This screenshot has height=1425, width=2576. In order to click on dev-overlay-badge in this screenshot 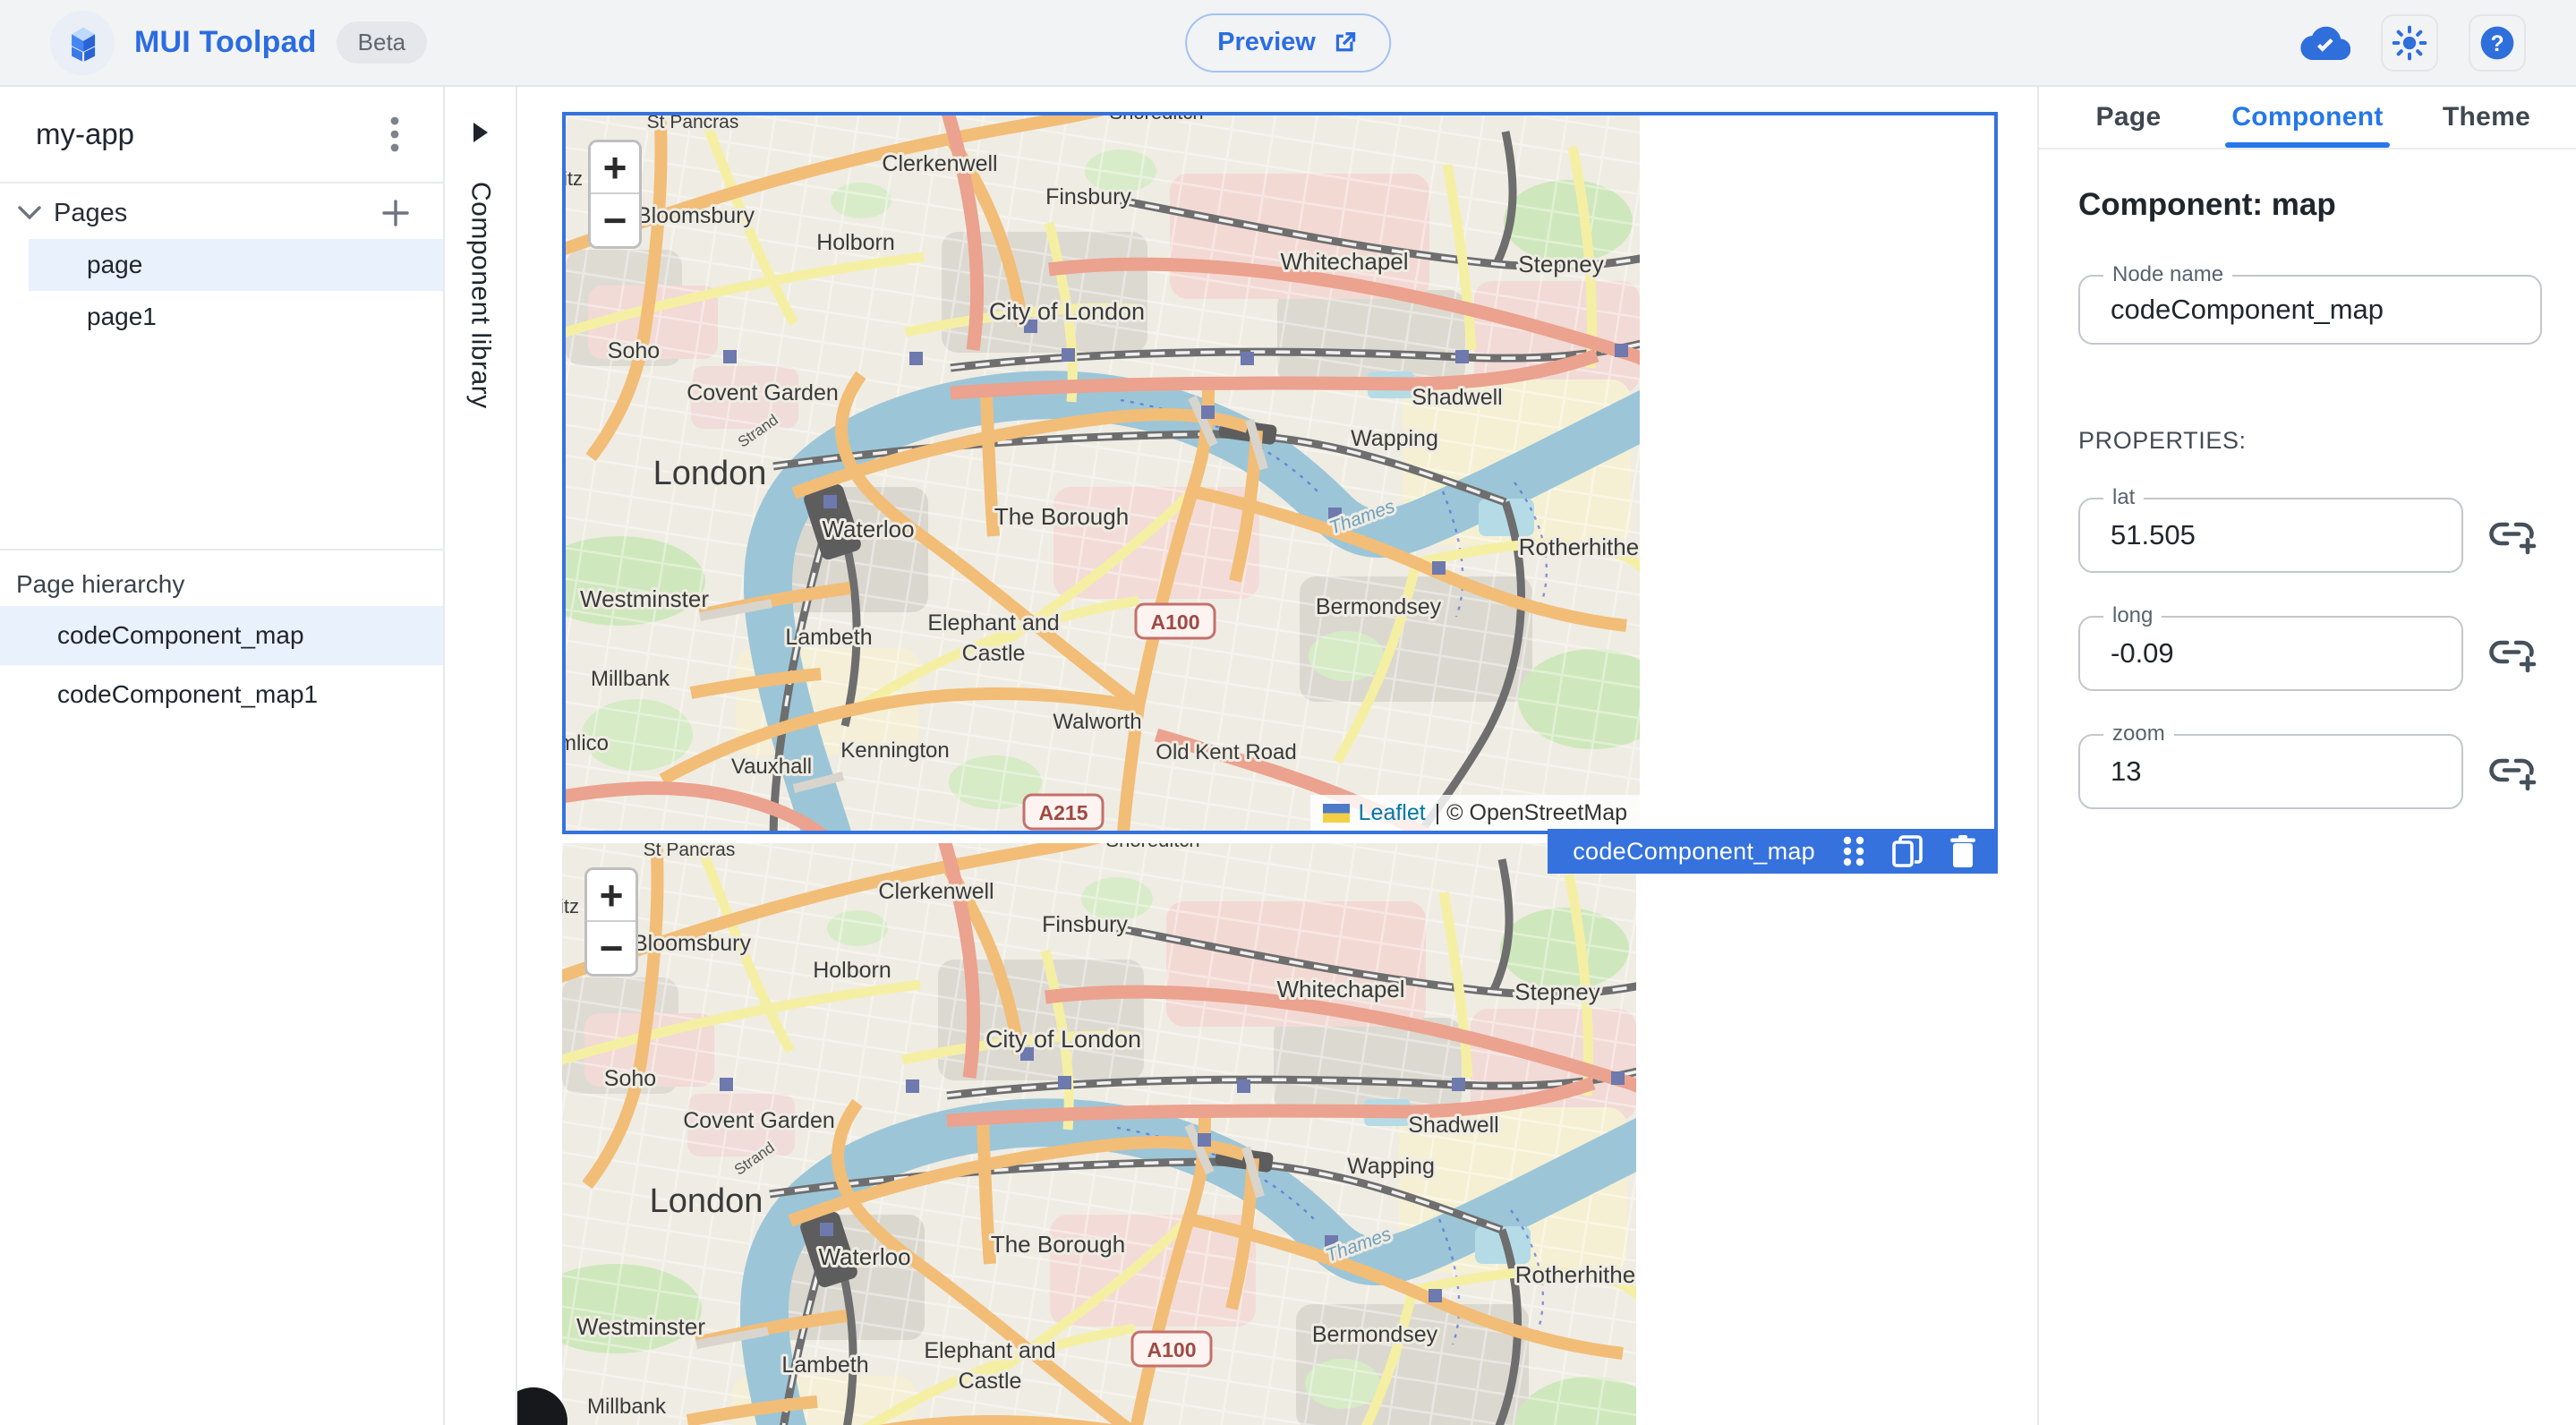, I will do `click(542, 1406)`.